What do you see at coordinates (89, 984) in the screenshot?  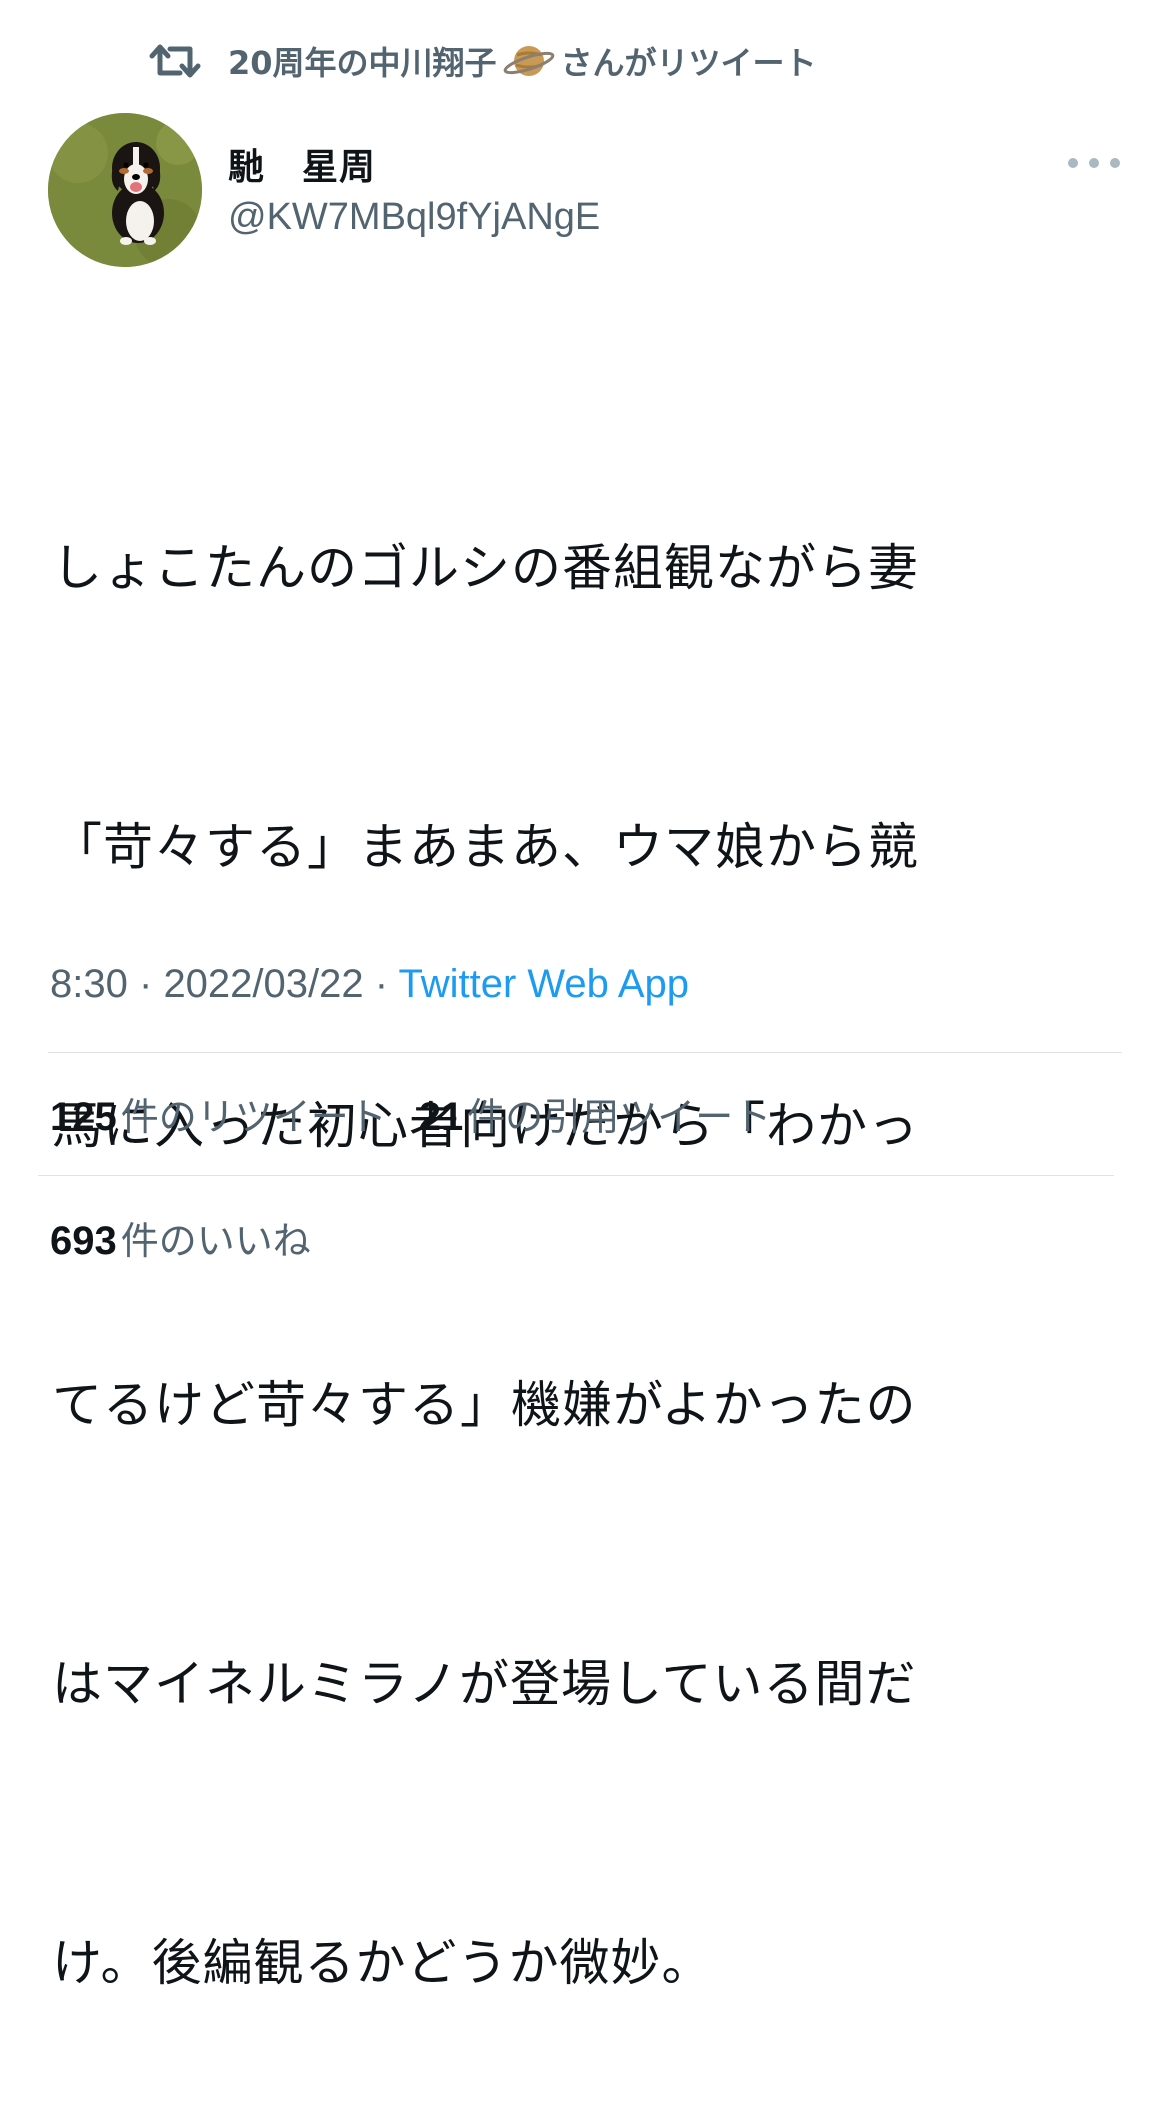 I see `tweet-time: 8:30` at bounding box center [89, 984].